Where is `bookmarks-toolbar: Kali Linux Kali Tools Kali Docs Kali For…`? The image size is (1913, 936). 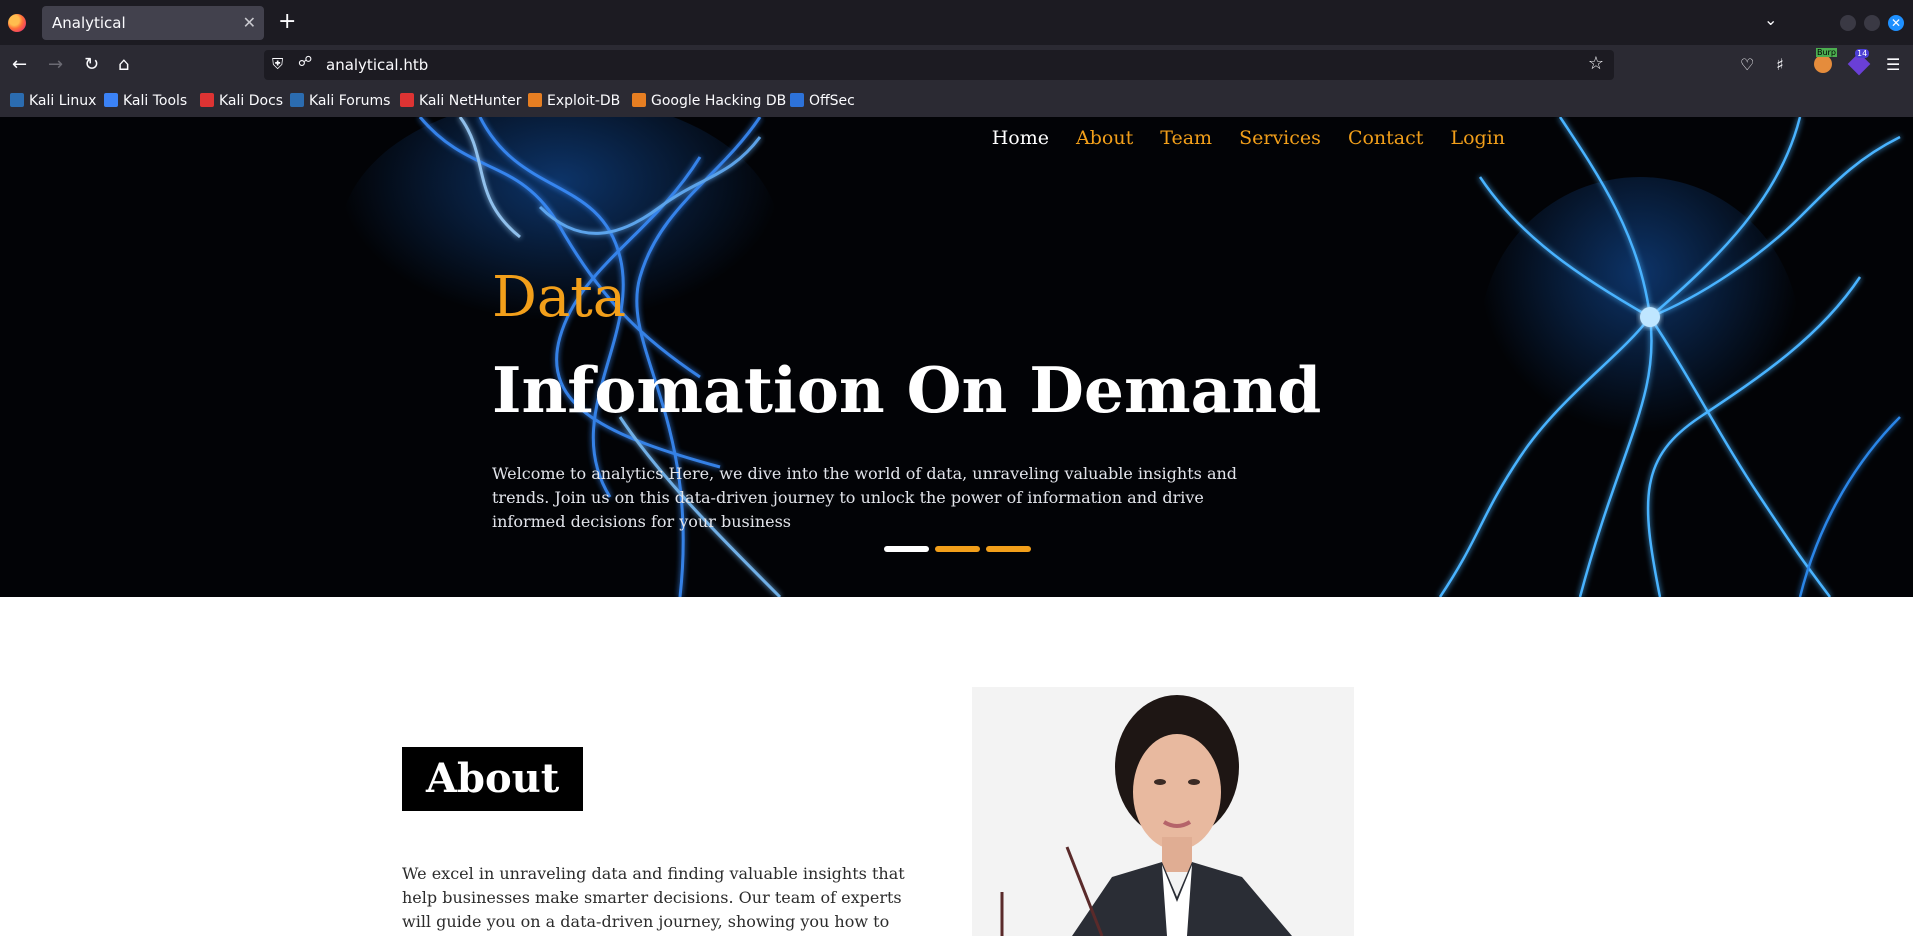 bookmarks-toolbar: Kali Linux Kali Tools Kali Docs Kali For… is located at coordinates (956, 101).